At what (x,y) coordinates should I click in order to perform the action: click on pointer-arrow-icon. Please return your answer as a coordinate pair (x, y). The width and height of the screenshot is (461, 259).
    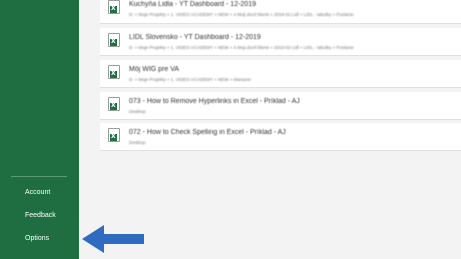
    Looking at the image, I should click on (113, 239).